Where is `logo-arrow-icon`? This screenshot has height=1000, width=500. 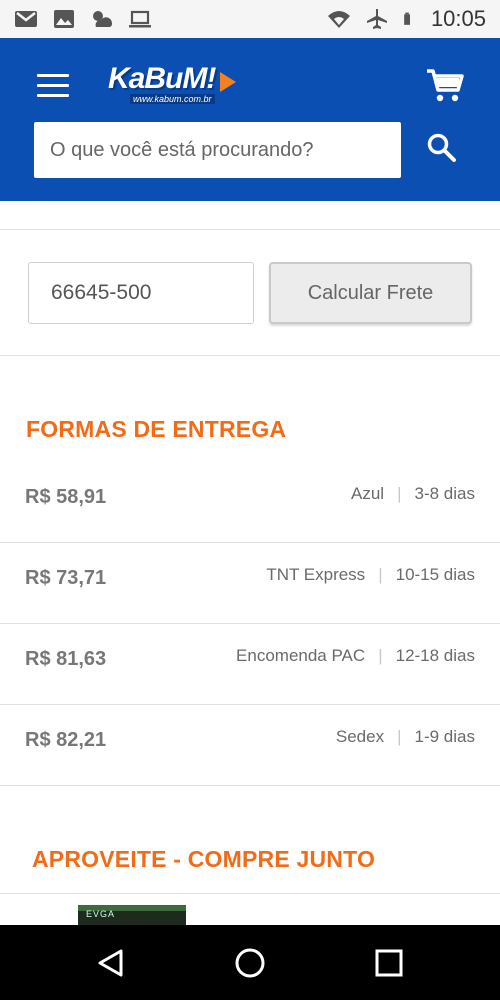
logo-arrow-icon is located at coordinates (228, 82).